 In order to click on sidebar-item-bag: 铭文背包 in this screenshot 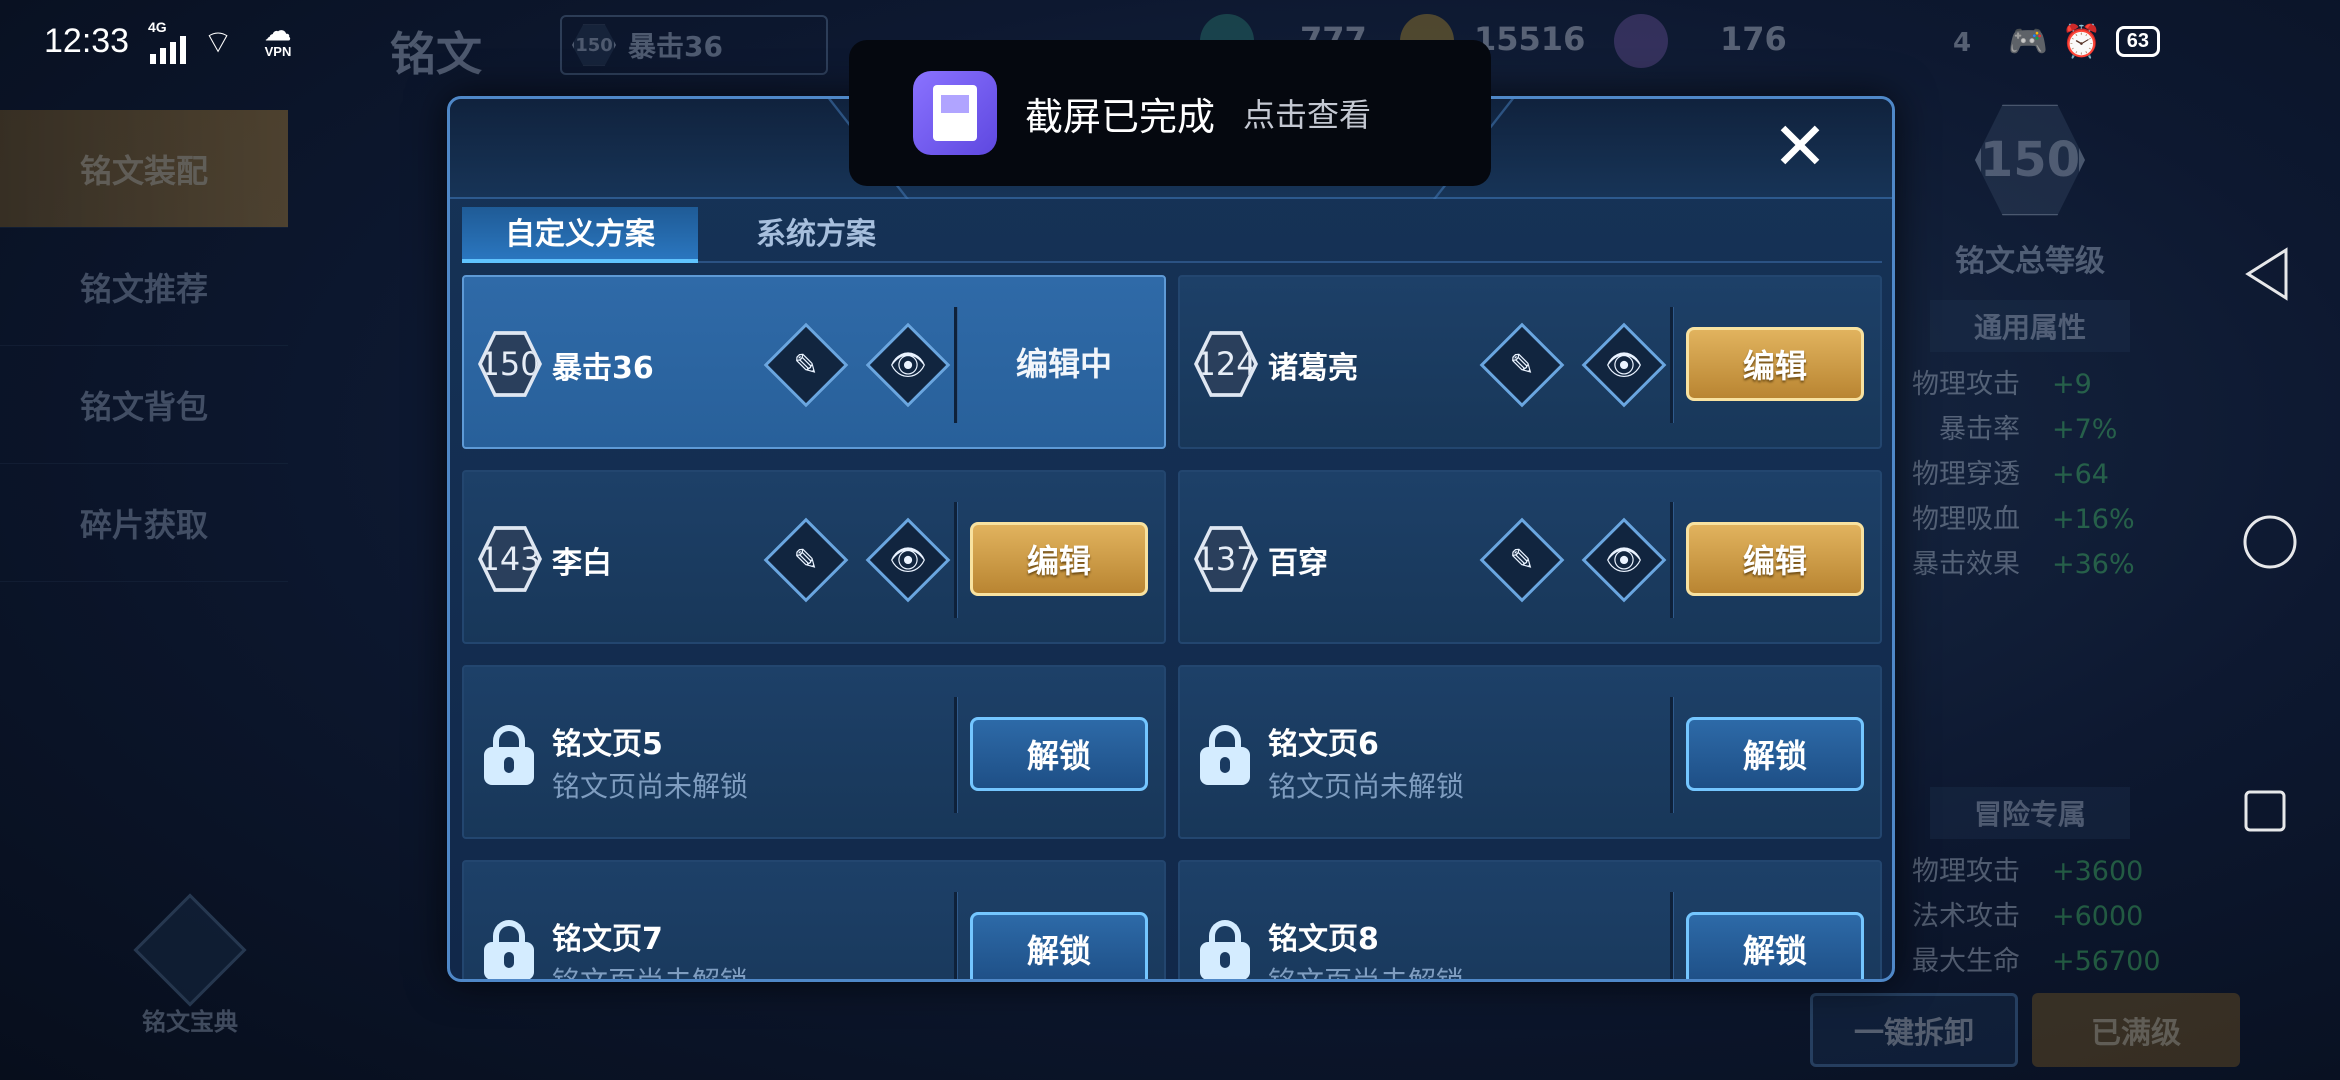, I will do `click(144, 405)`.